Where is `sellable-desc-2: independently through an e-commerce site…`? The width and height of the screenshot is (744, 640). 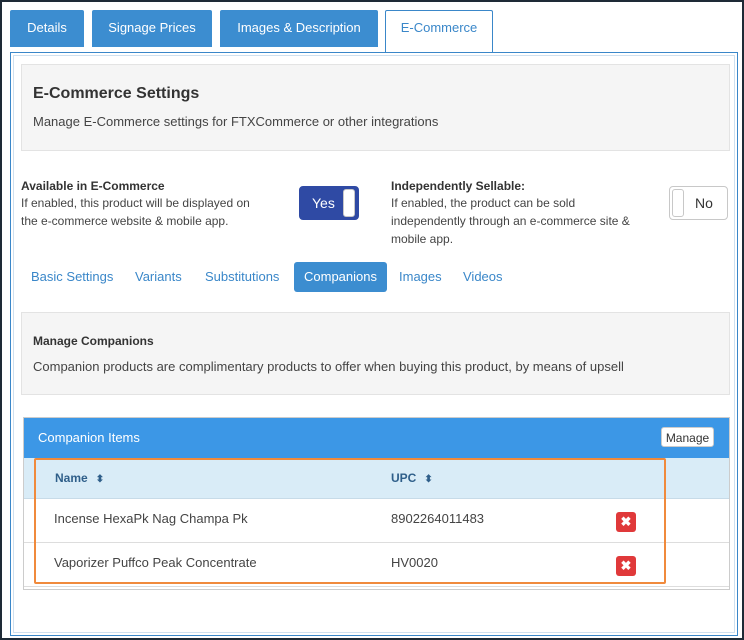 sellable-desc-2: independently through an e-commerce site… is located at coordinates (510, 221).